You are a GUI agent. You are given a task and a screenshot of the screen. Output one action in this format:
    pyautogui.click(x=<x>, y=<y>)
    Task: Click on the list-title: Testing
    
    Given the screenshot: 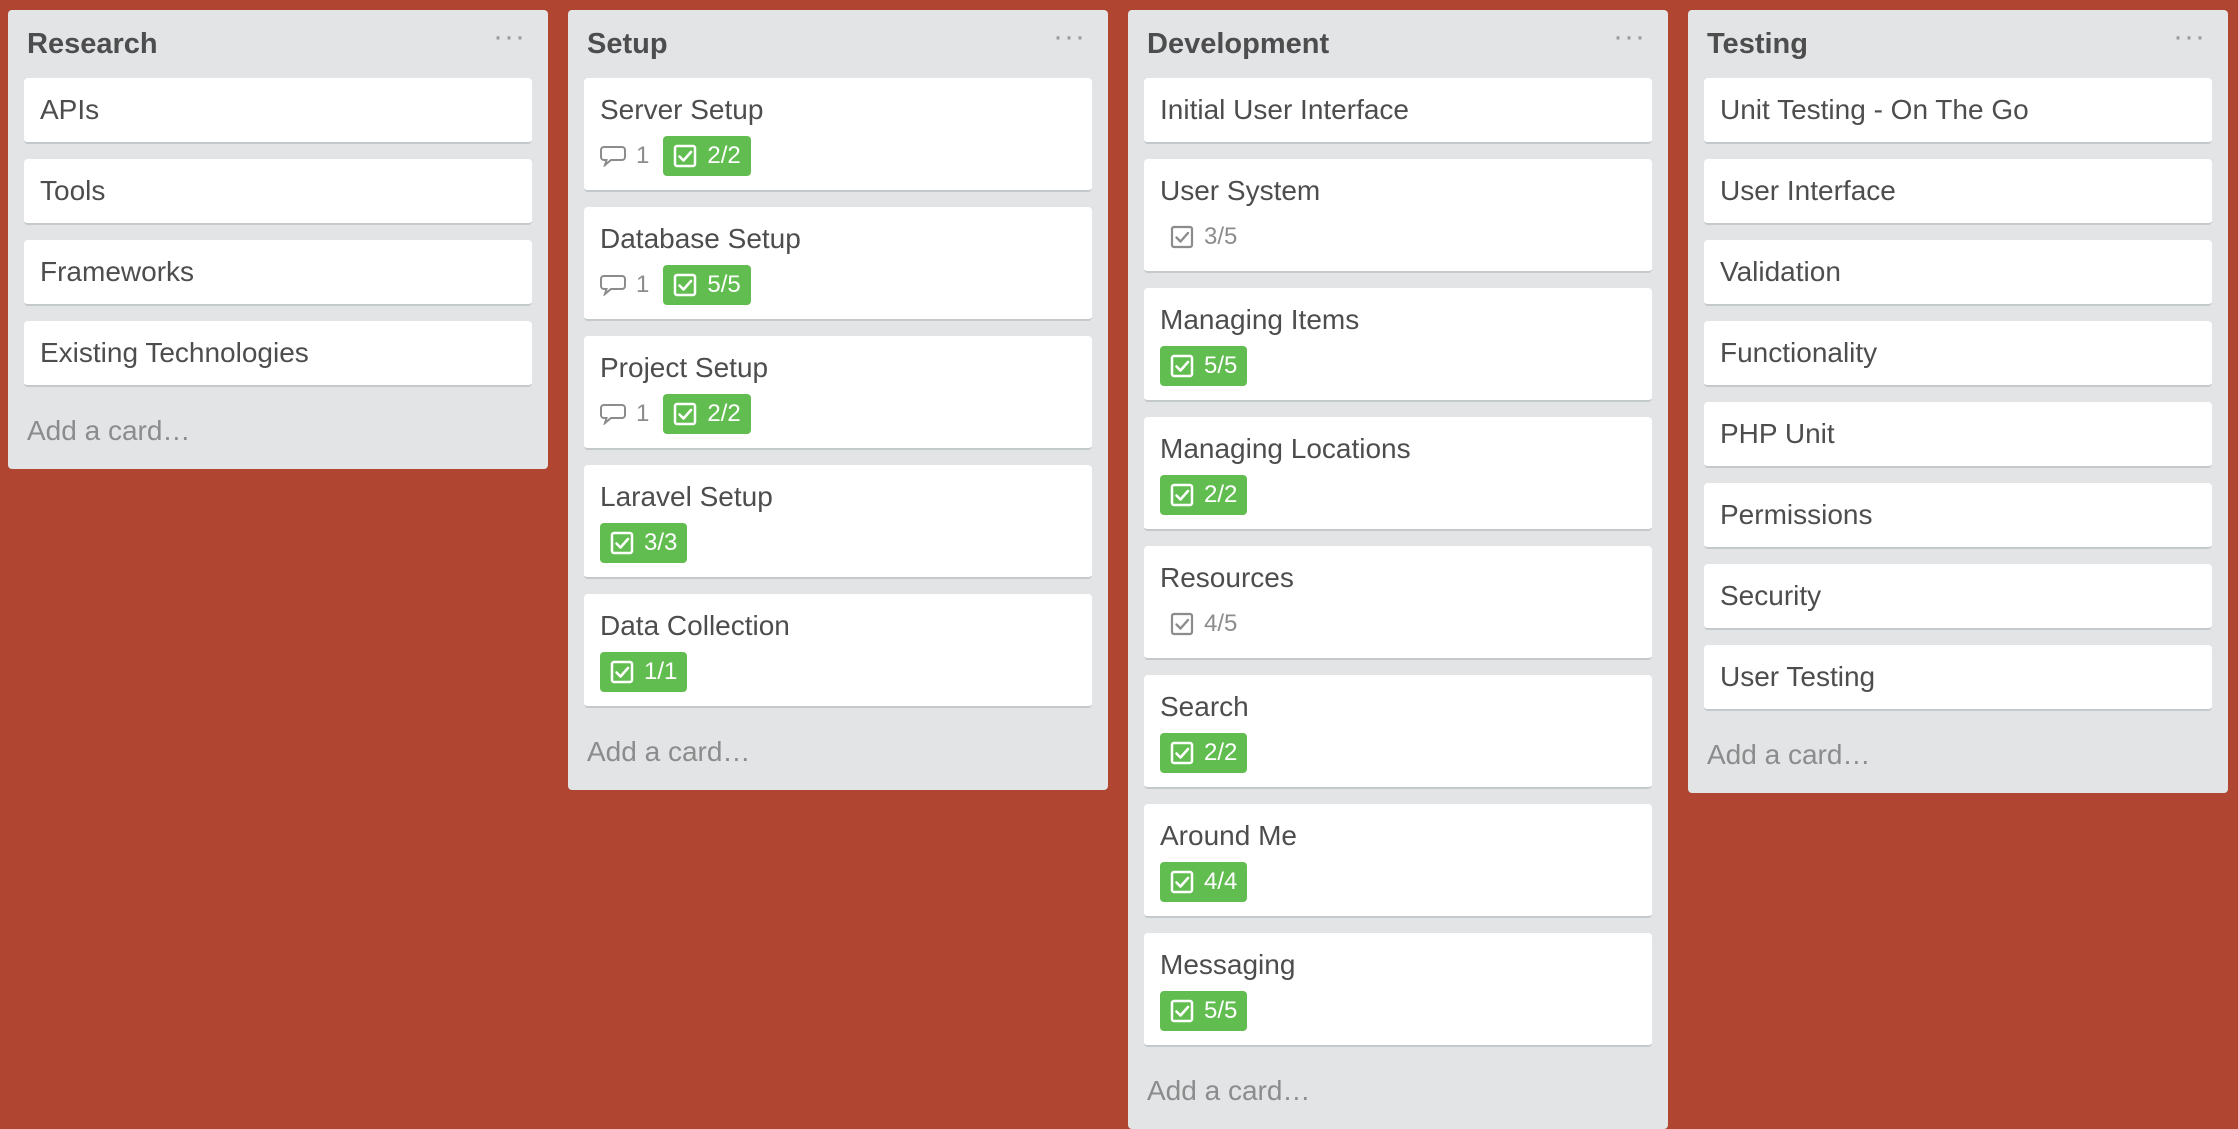 What is the action you would take?
    pyautogui.click(x=1757, y=44)
    